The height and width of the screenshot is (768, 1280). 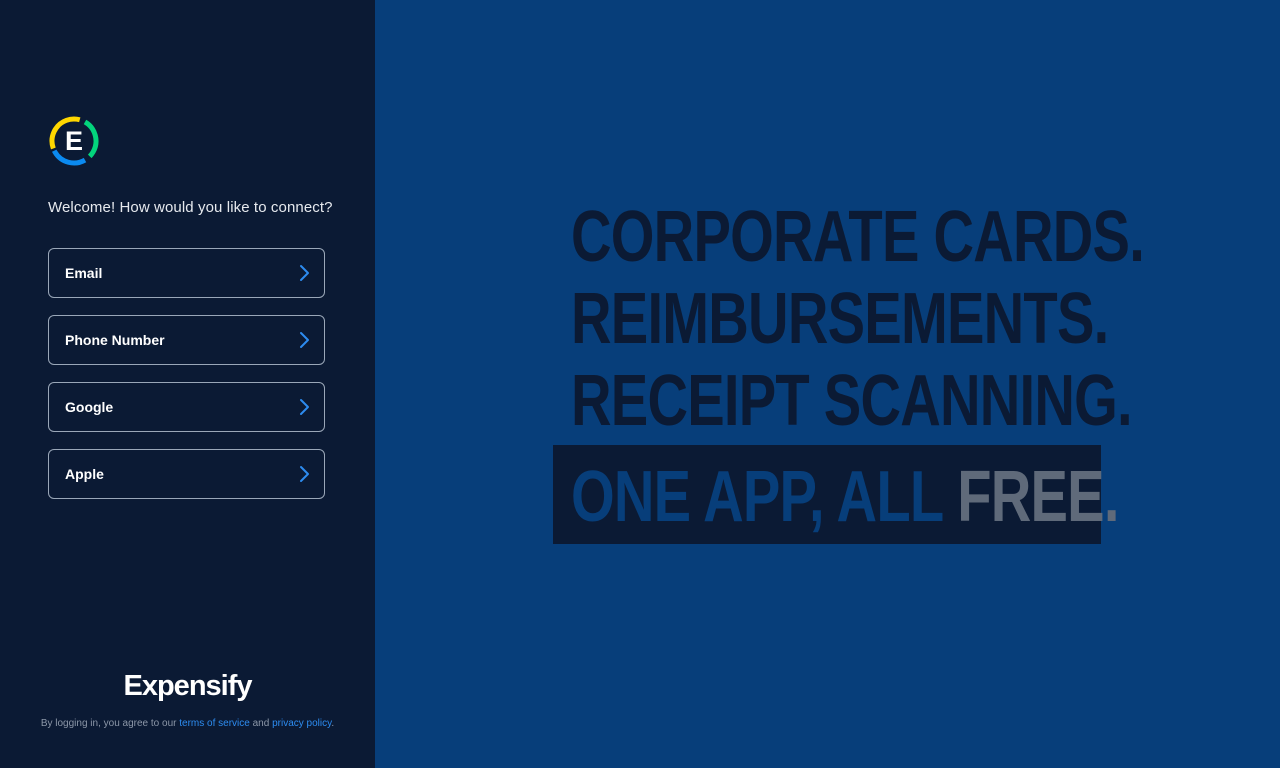 I want to click on expensify-wordmark-logo: Expensify, so click(x=188, y=686).